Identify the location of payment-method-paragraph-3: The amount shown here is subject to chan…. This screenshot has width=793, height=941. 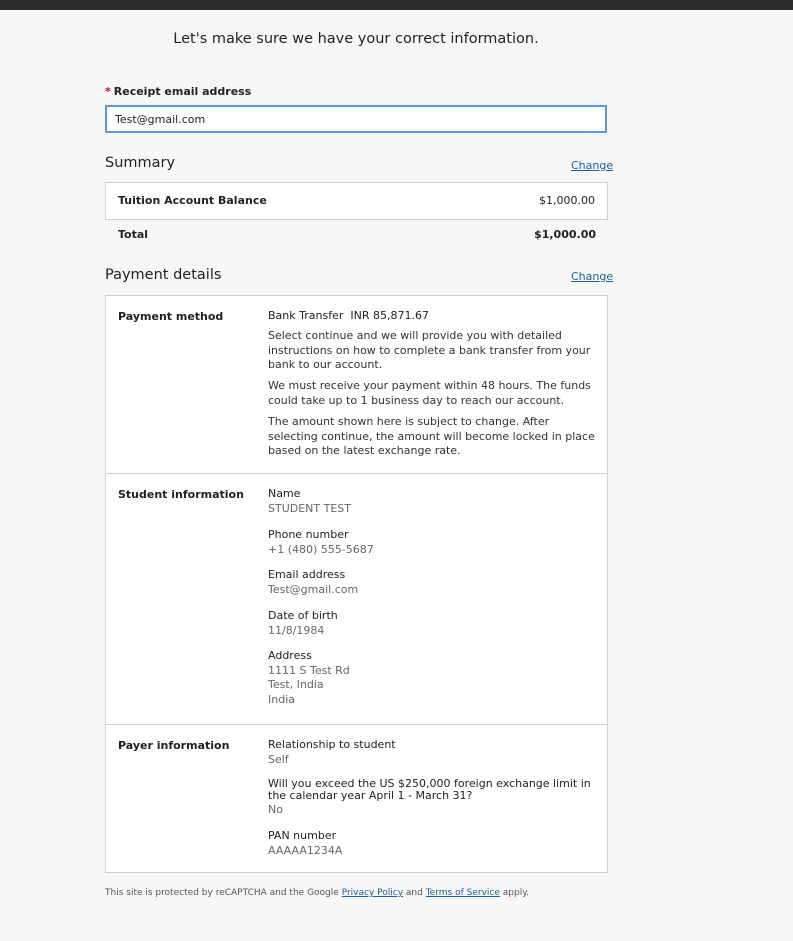
(431, 436).